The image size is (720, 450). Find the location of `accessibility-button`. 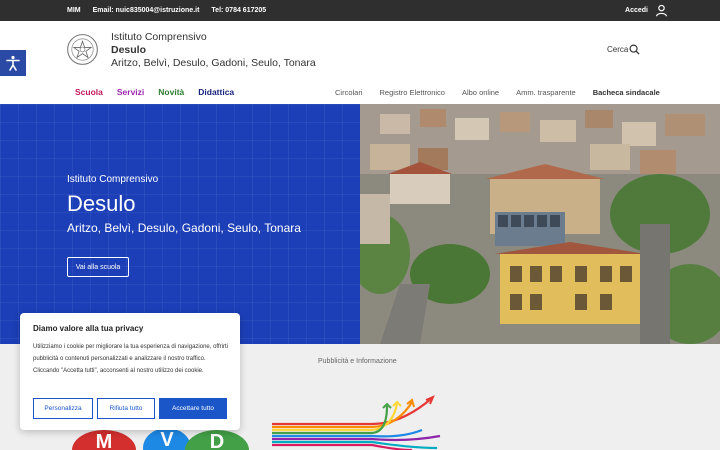

accessibility-button is located at coordinates (13, 63).